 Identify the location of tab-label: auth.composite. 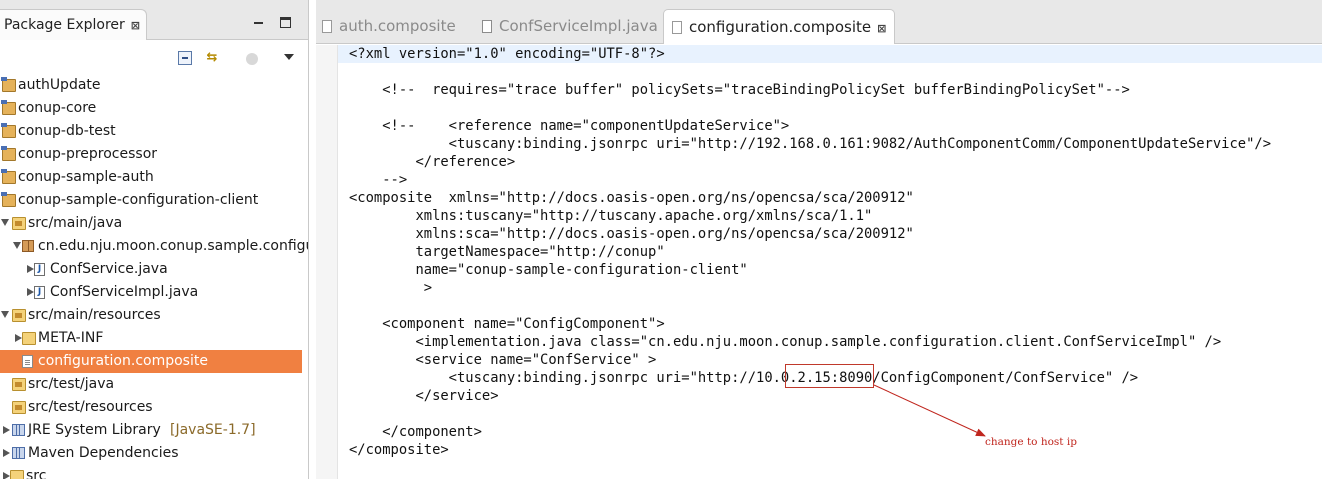
(397, 26).